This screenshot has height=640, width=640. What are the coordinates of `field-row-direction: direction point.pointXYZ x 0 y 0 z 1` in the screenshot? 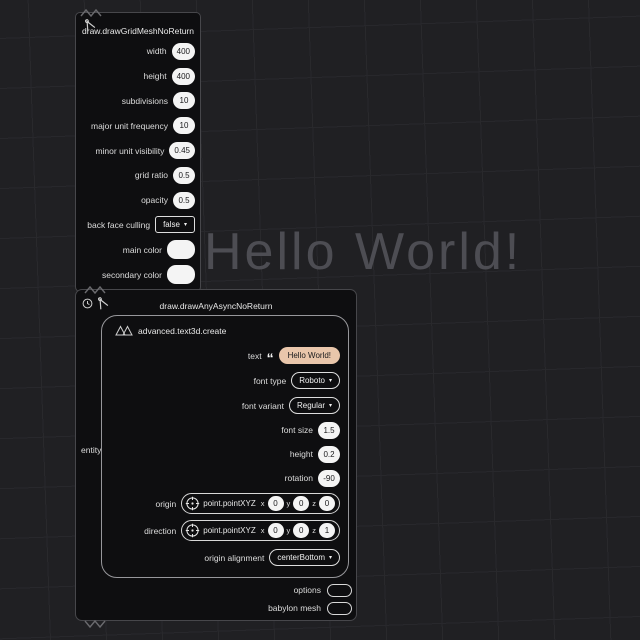 It's located at (225, 530).